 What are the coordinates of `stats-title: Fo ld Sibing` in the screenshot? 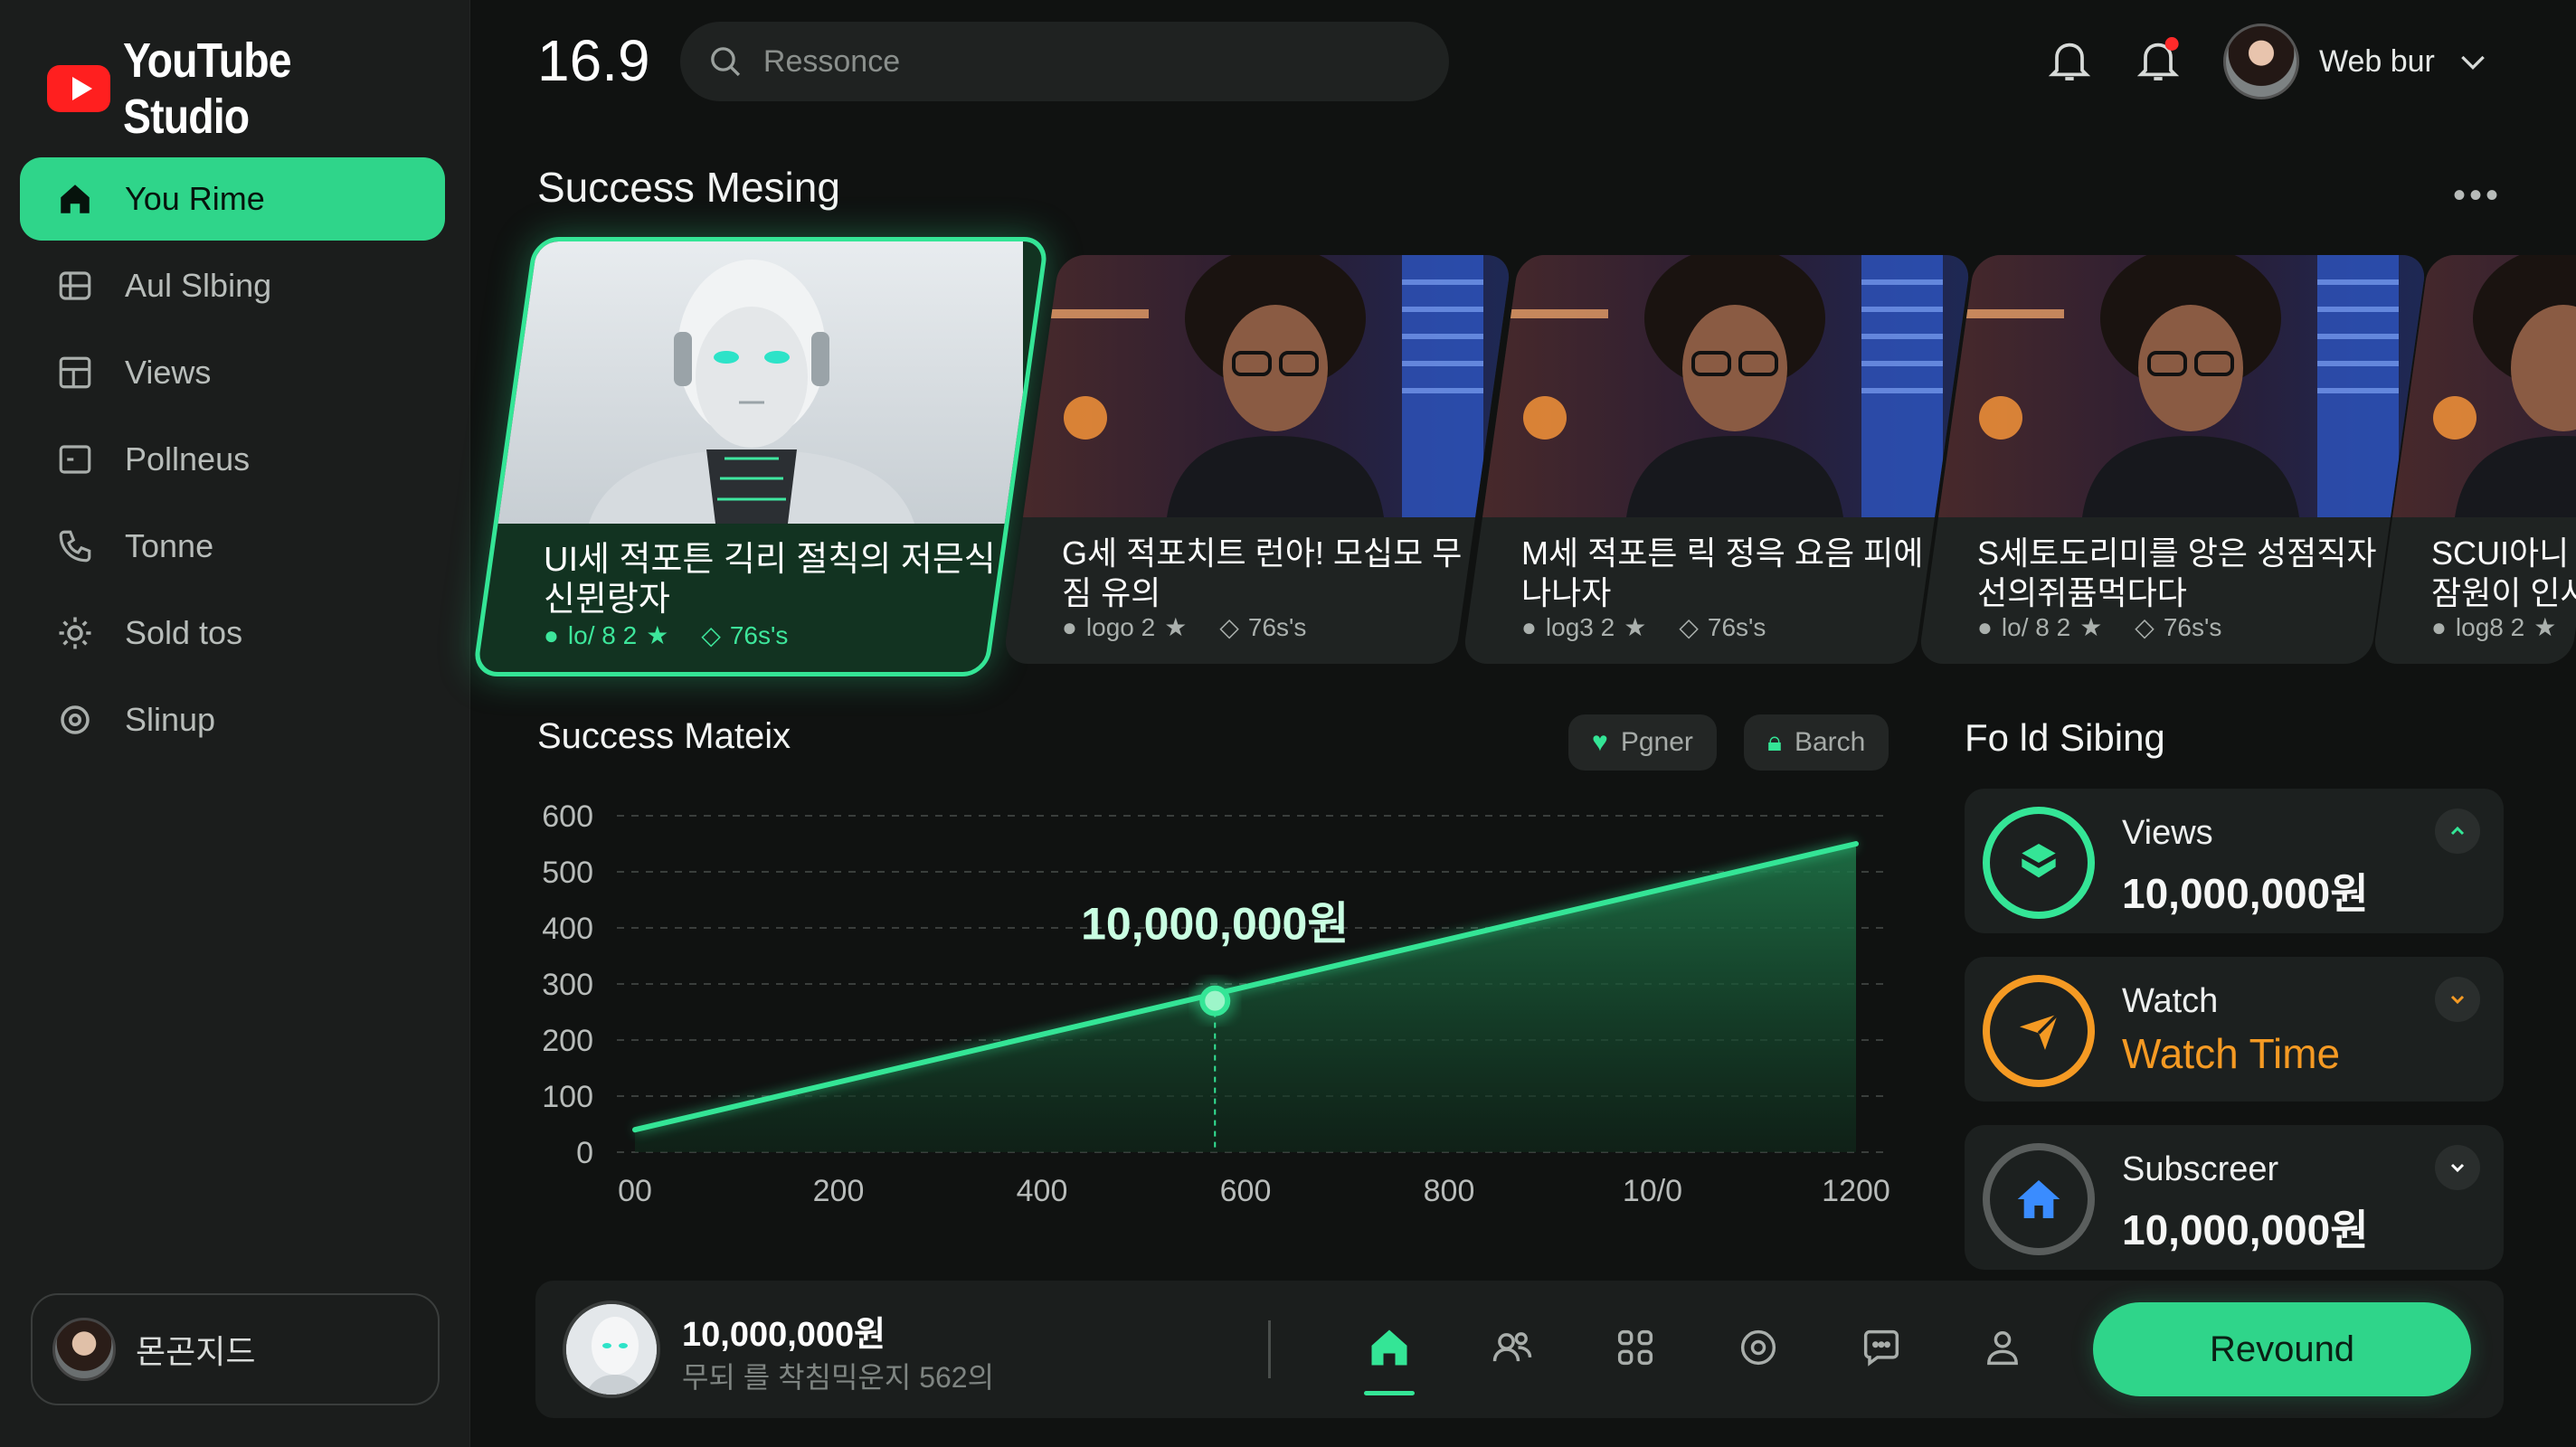 It's located at (2065, 737).